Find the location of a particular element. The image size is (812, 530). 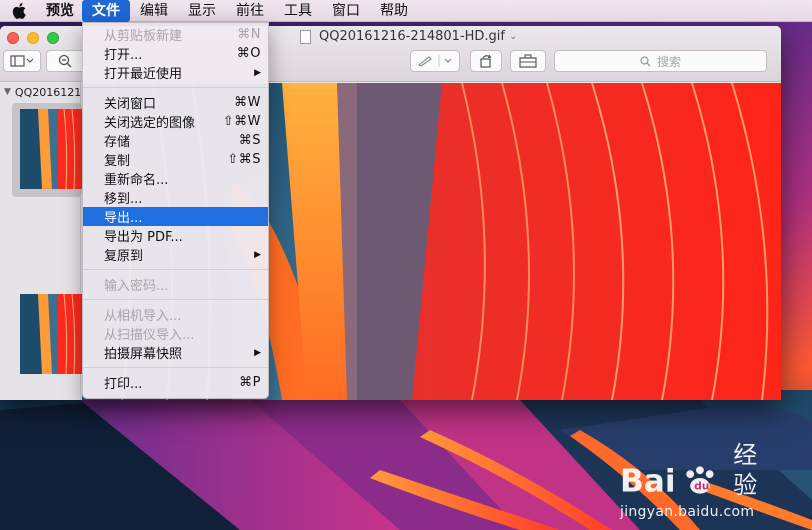

sidebar-icon is located at coordinates (22, 61).